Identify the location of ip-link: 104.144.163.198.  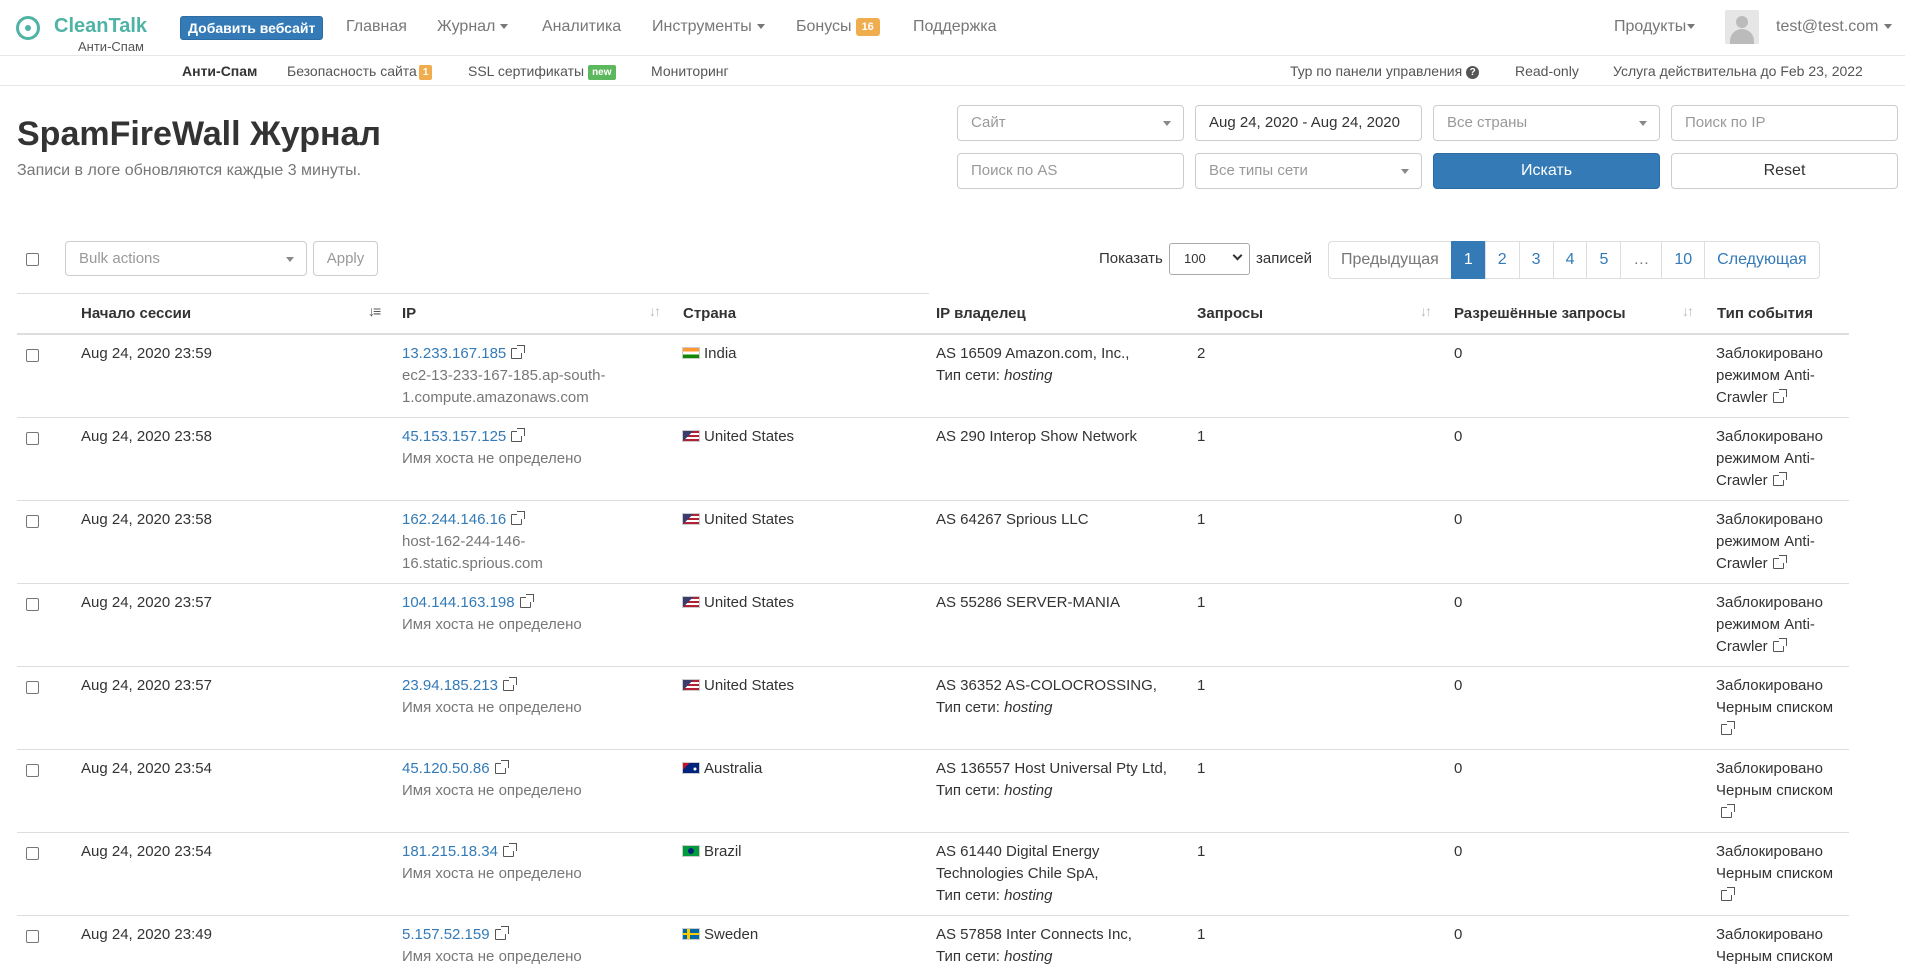
(458, 602).